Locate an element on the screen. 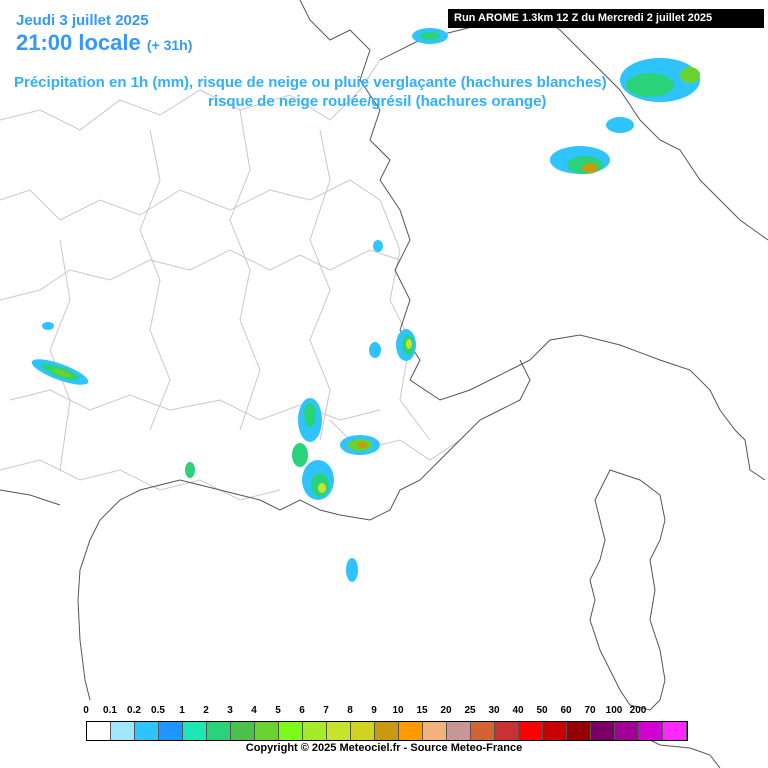  legend-label: 4 is located at coordinates (254, 710).